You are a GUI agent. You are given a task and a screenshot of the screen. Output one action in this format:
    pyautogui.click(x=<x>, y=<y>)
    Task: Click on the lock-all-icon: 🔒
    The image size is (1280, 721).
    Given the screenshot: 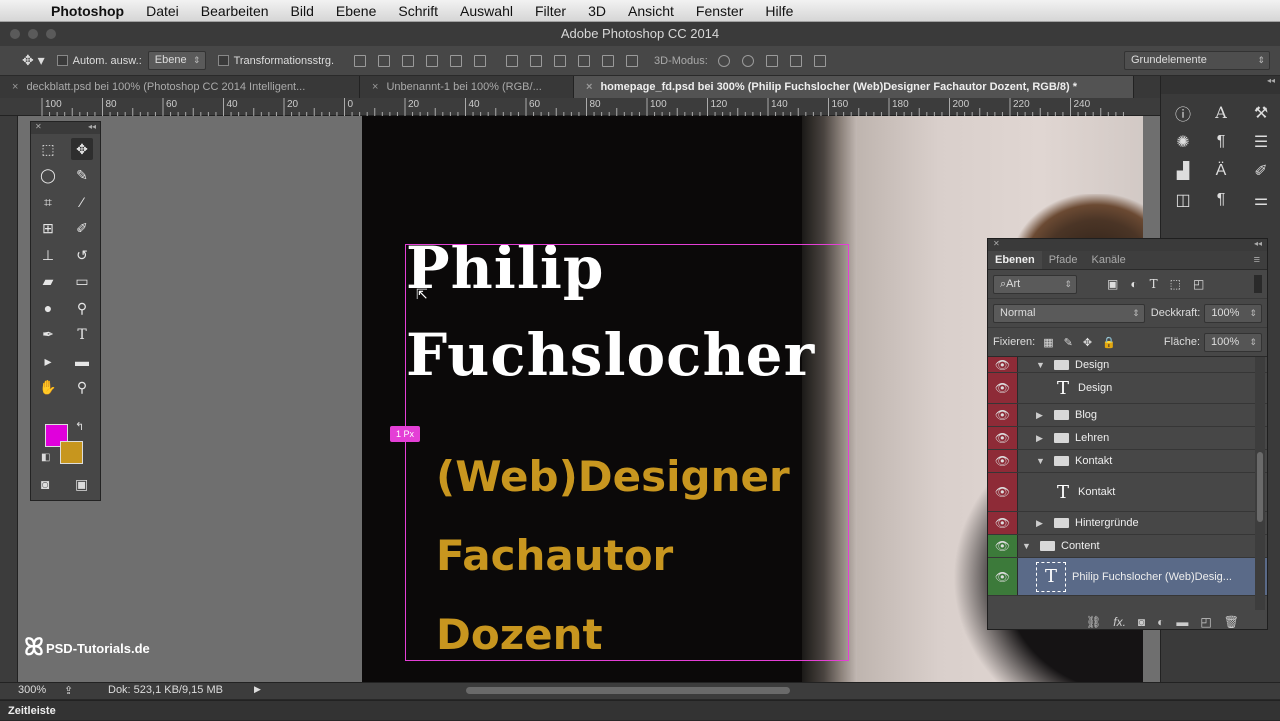 What is the action you would take?
    pyautogui.click(x=1109, y=342)
    